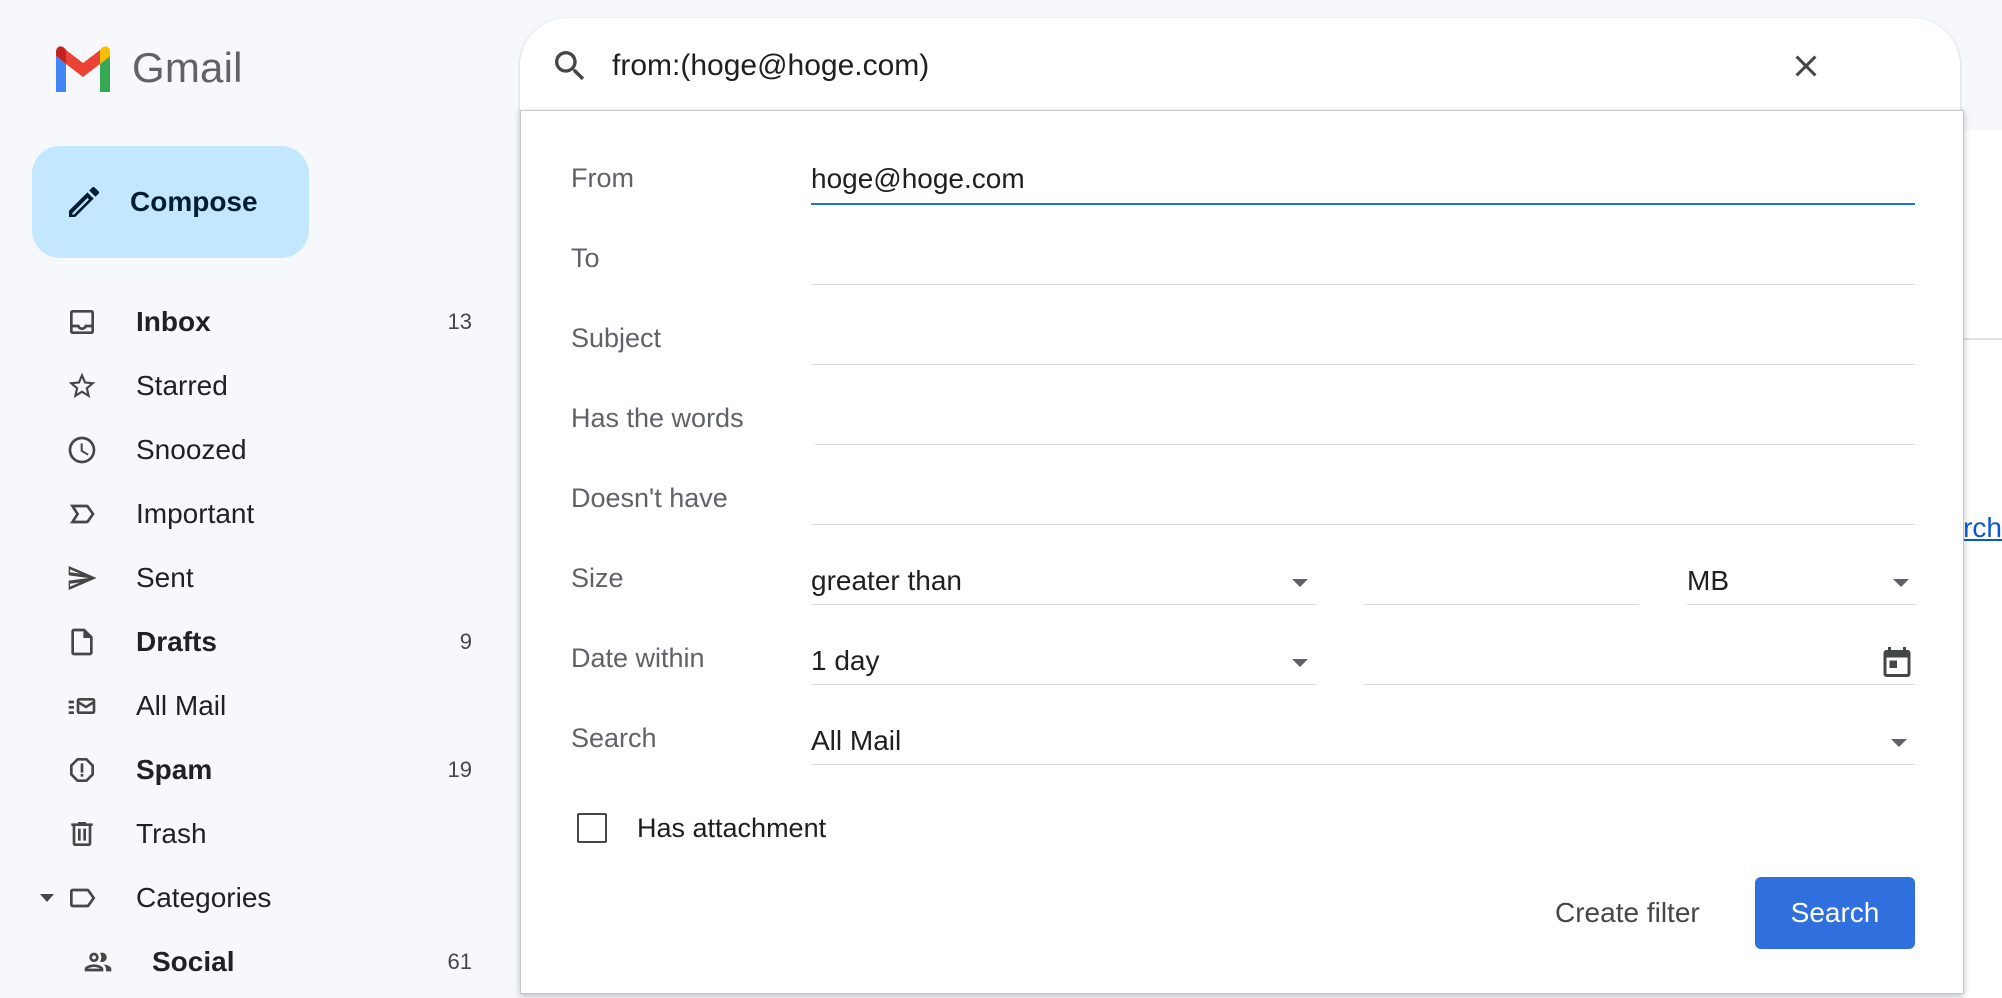 Image resolution: width=2002 pixels, height=998 pixels. I want to click on size-unit-select: MB, so click(1802, 581).